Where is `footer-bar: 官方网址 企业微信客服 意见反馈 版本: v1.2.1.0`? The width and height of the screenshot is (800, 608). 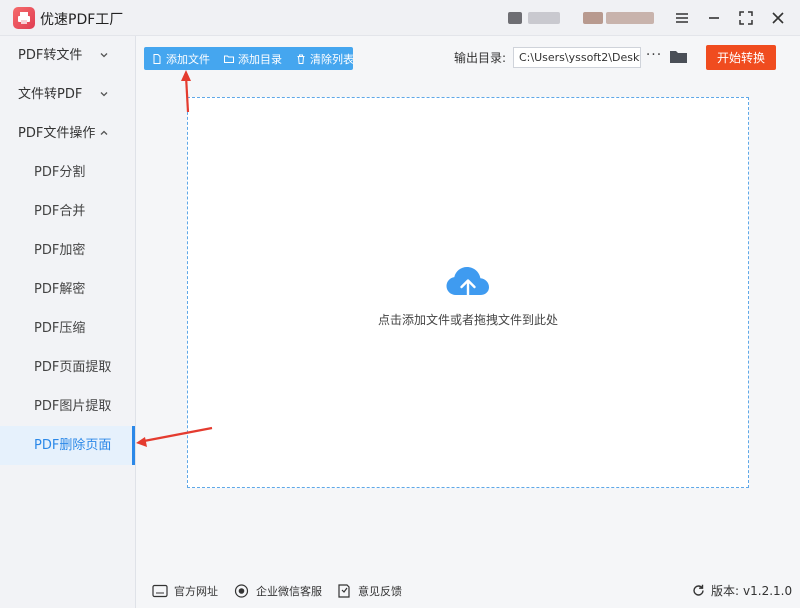
footer-bar: 官方网址 企业微信客服 意见反馈 版本: v1.2.1.0 is located at coordinates (468, 590).